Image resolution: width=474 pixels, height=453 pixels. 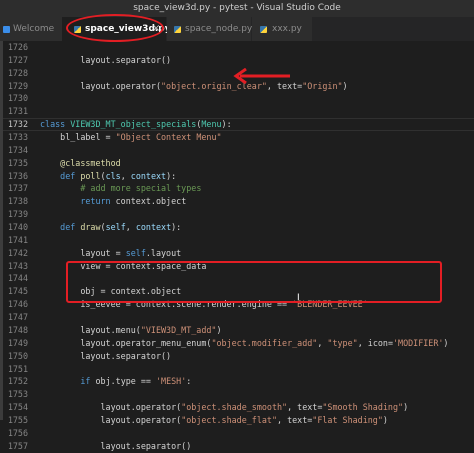 I want to click on code-line: 1739, so click(x=237, y=214).